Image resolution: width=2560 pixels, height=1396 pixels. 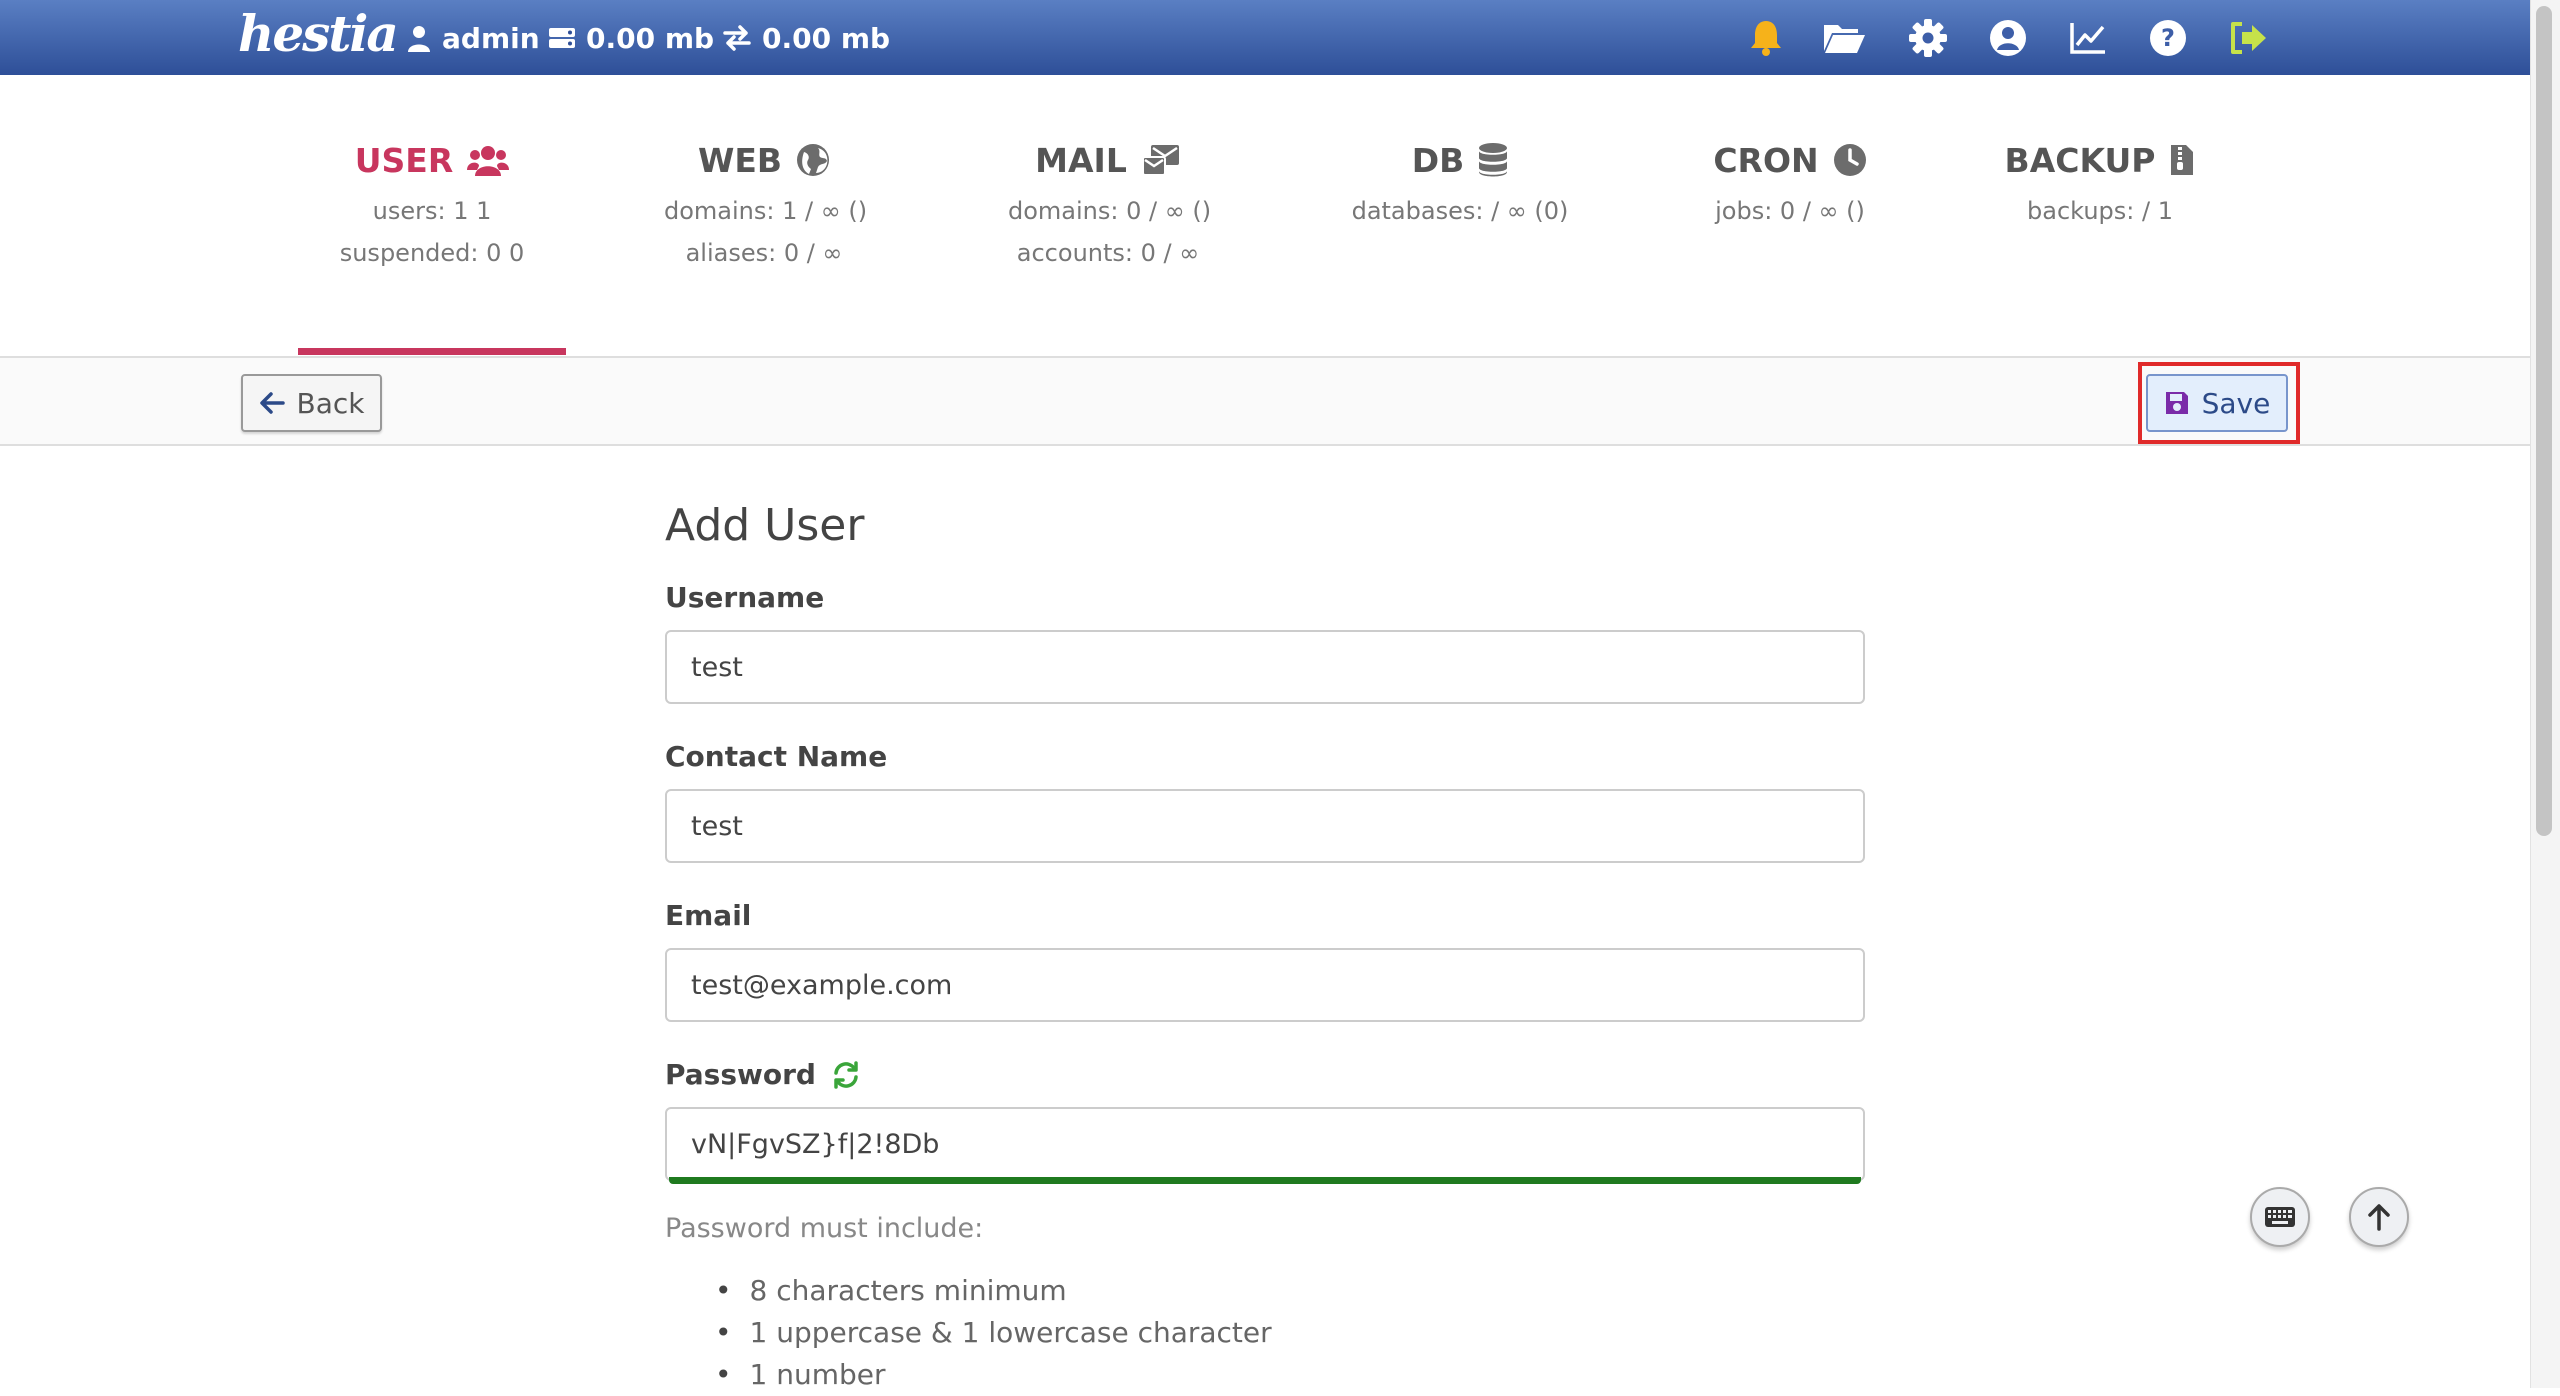 I want to click on tab-cron: CRON jobs: 0 / ∞ (), so click(x=1790, y=181).